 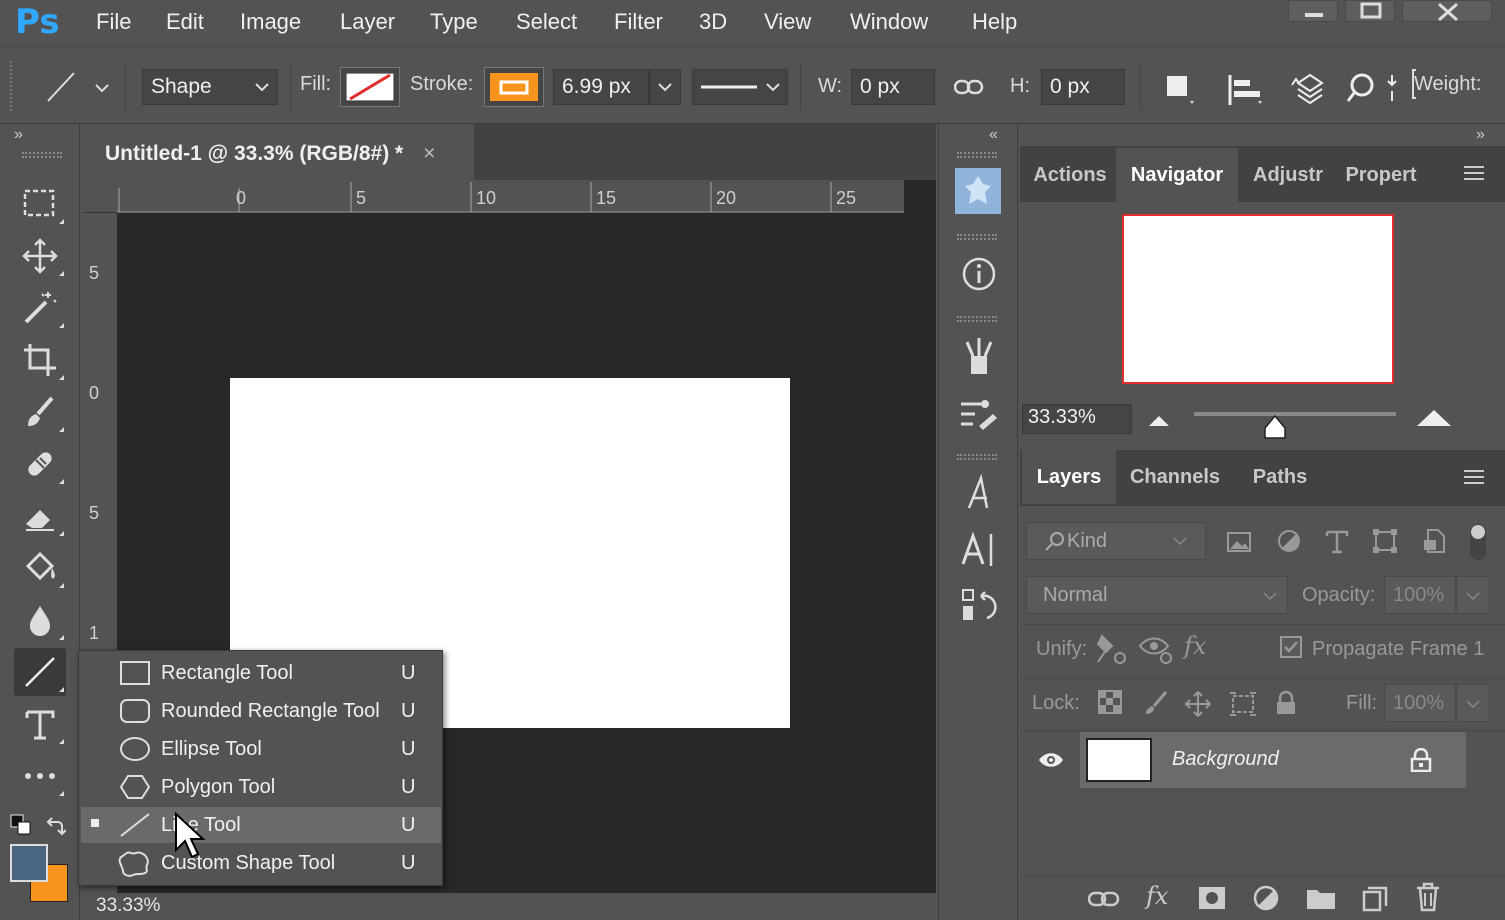 What do you see at coordinates (370, 87) in the screenshot?
I see `fill-swatch` at bounding box center [370, 87].